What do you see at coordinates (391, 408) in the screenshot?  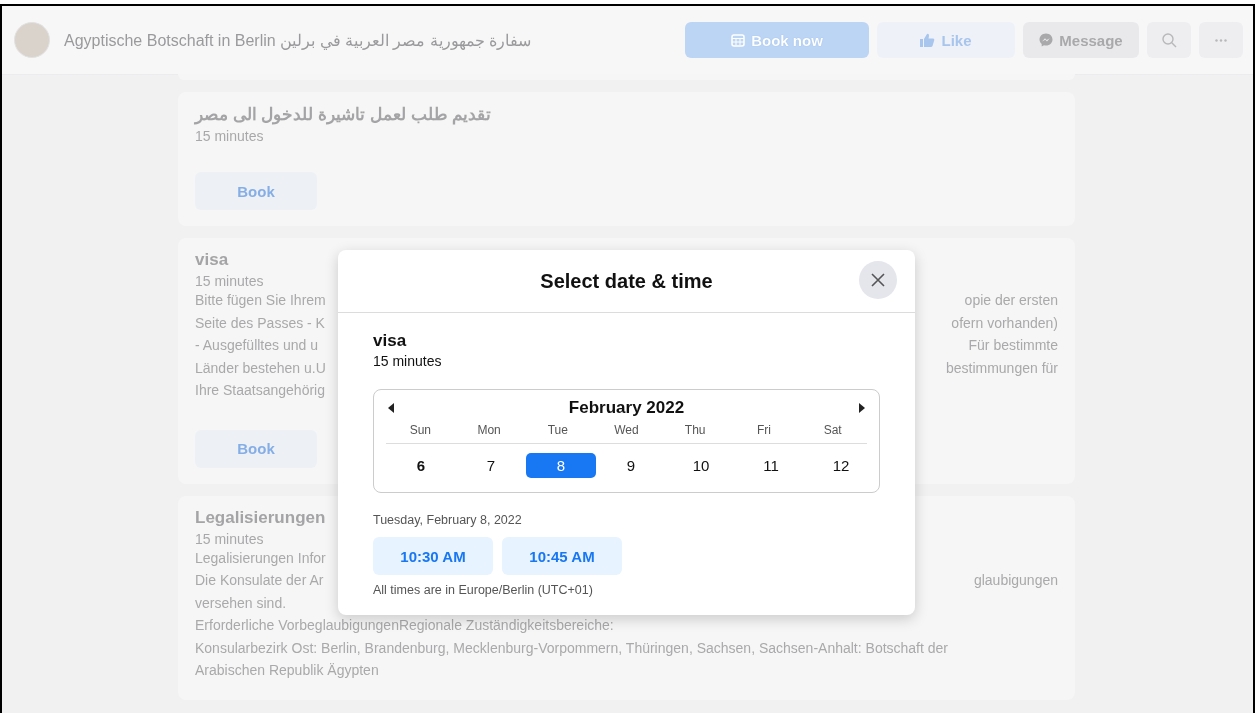 I see `previous-month-icon` at bounding box center [391, 408].